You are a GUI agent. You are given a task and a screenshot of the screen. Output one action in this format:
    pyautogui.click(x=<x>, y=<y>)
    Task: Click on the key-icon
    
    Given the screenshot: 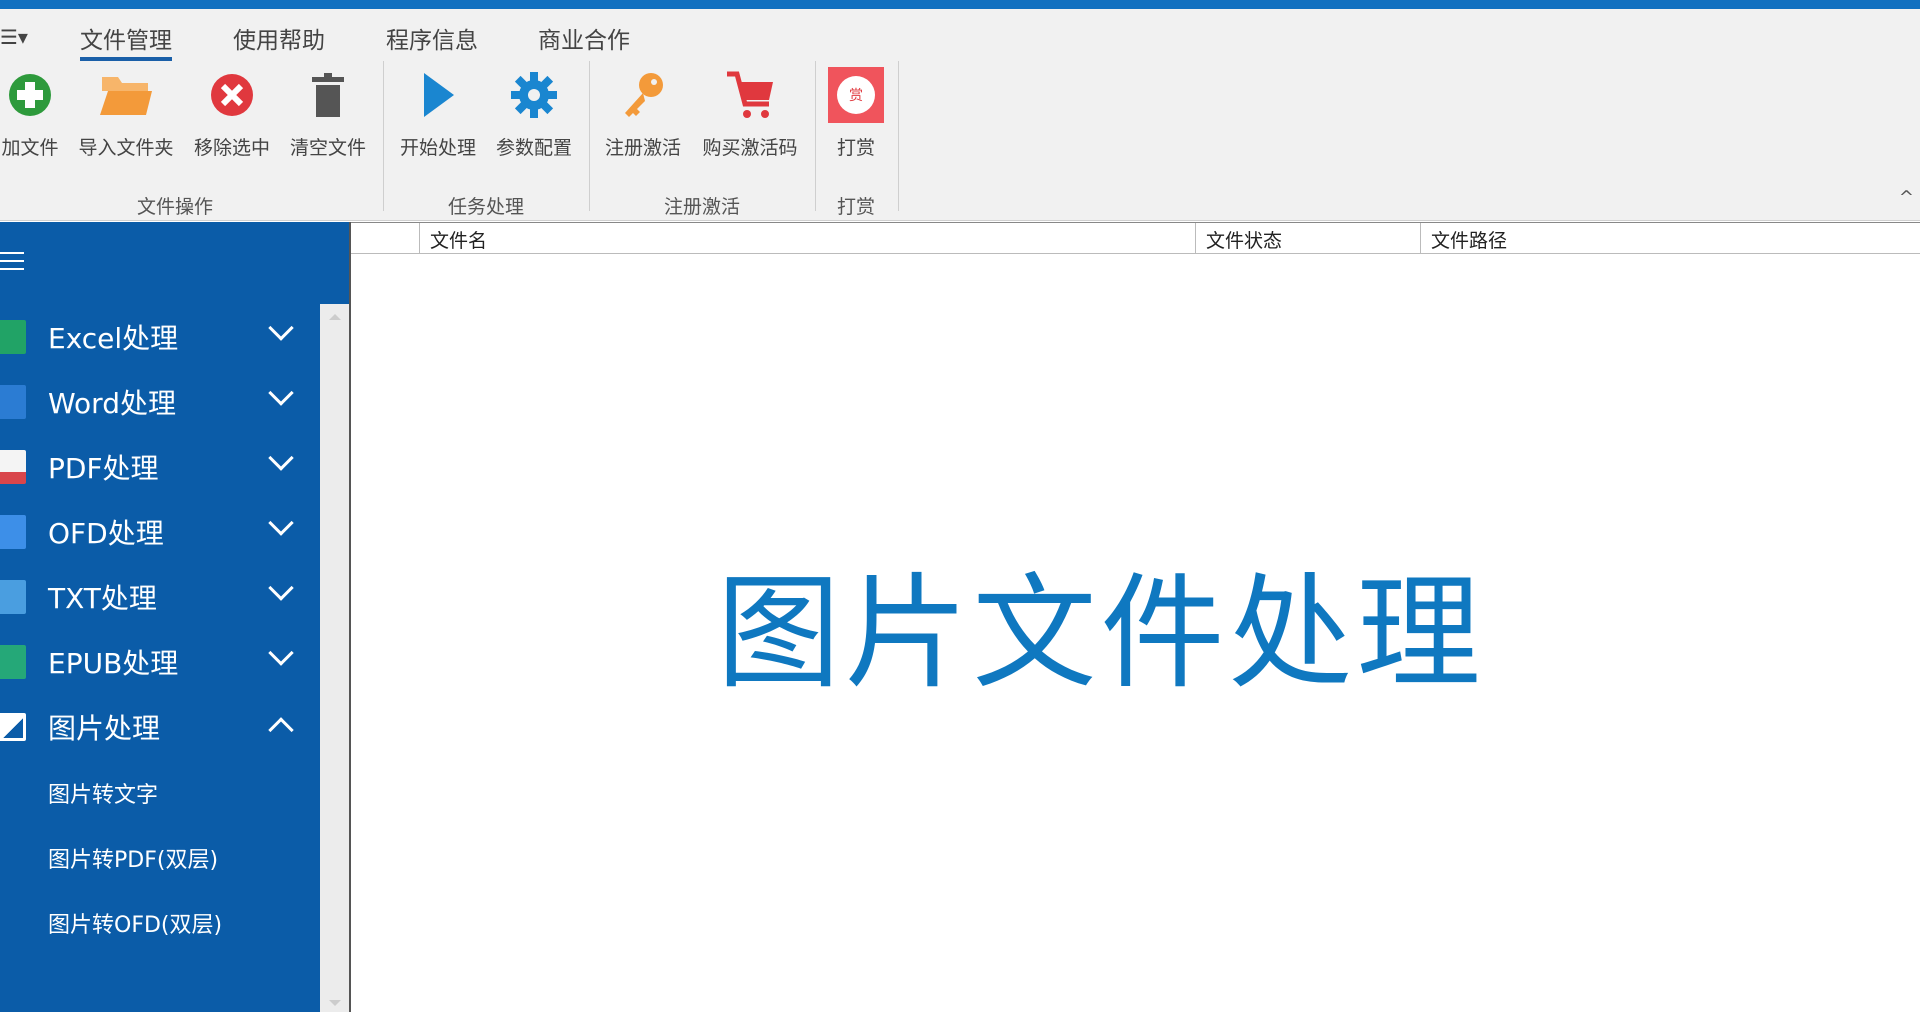 What is the action you would take?
    pyautogui.click(x=643, y=95)
    